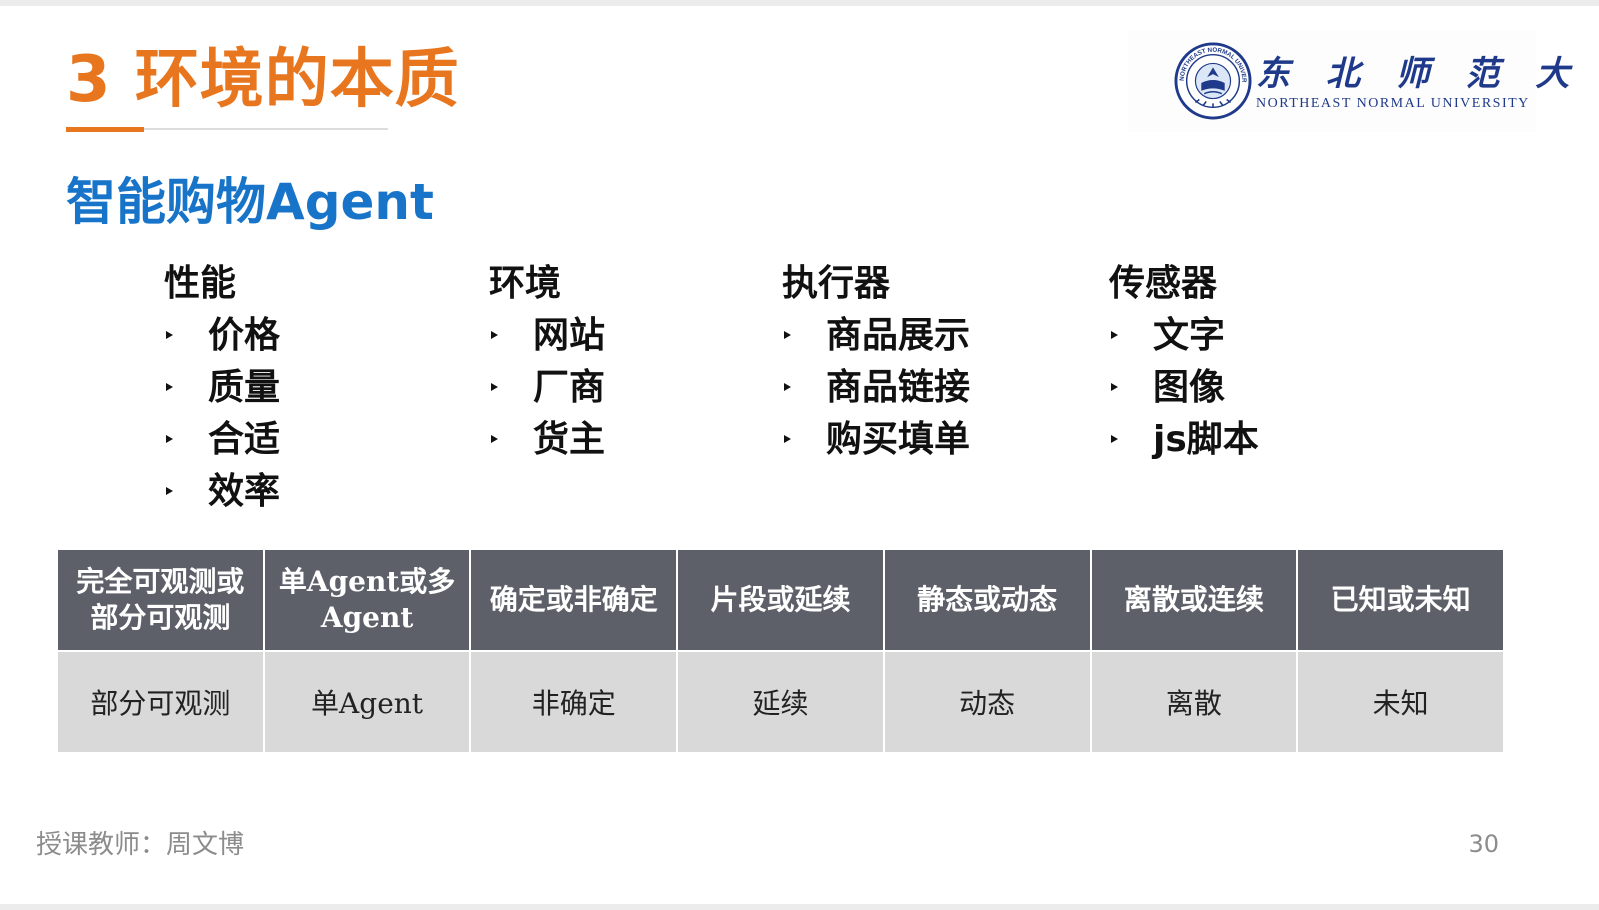  Describe the element at coordinates (1400, 600) in the screenshot. I see `table-header-cell: 已知或未知` at that location.